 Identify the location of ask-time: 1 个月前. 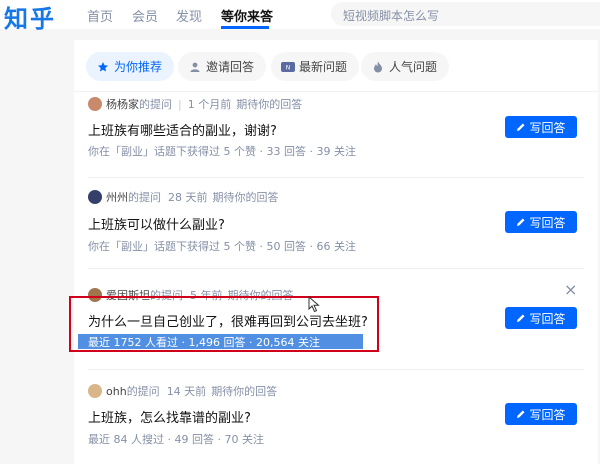
(209, 104).